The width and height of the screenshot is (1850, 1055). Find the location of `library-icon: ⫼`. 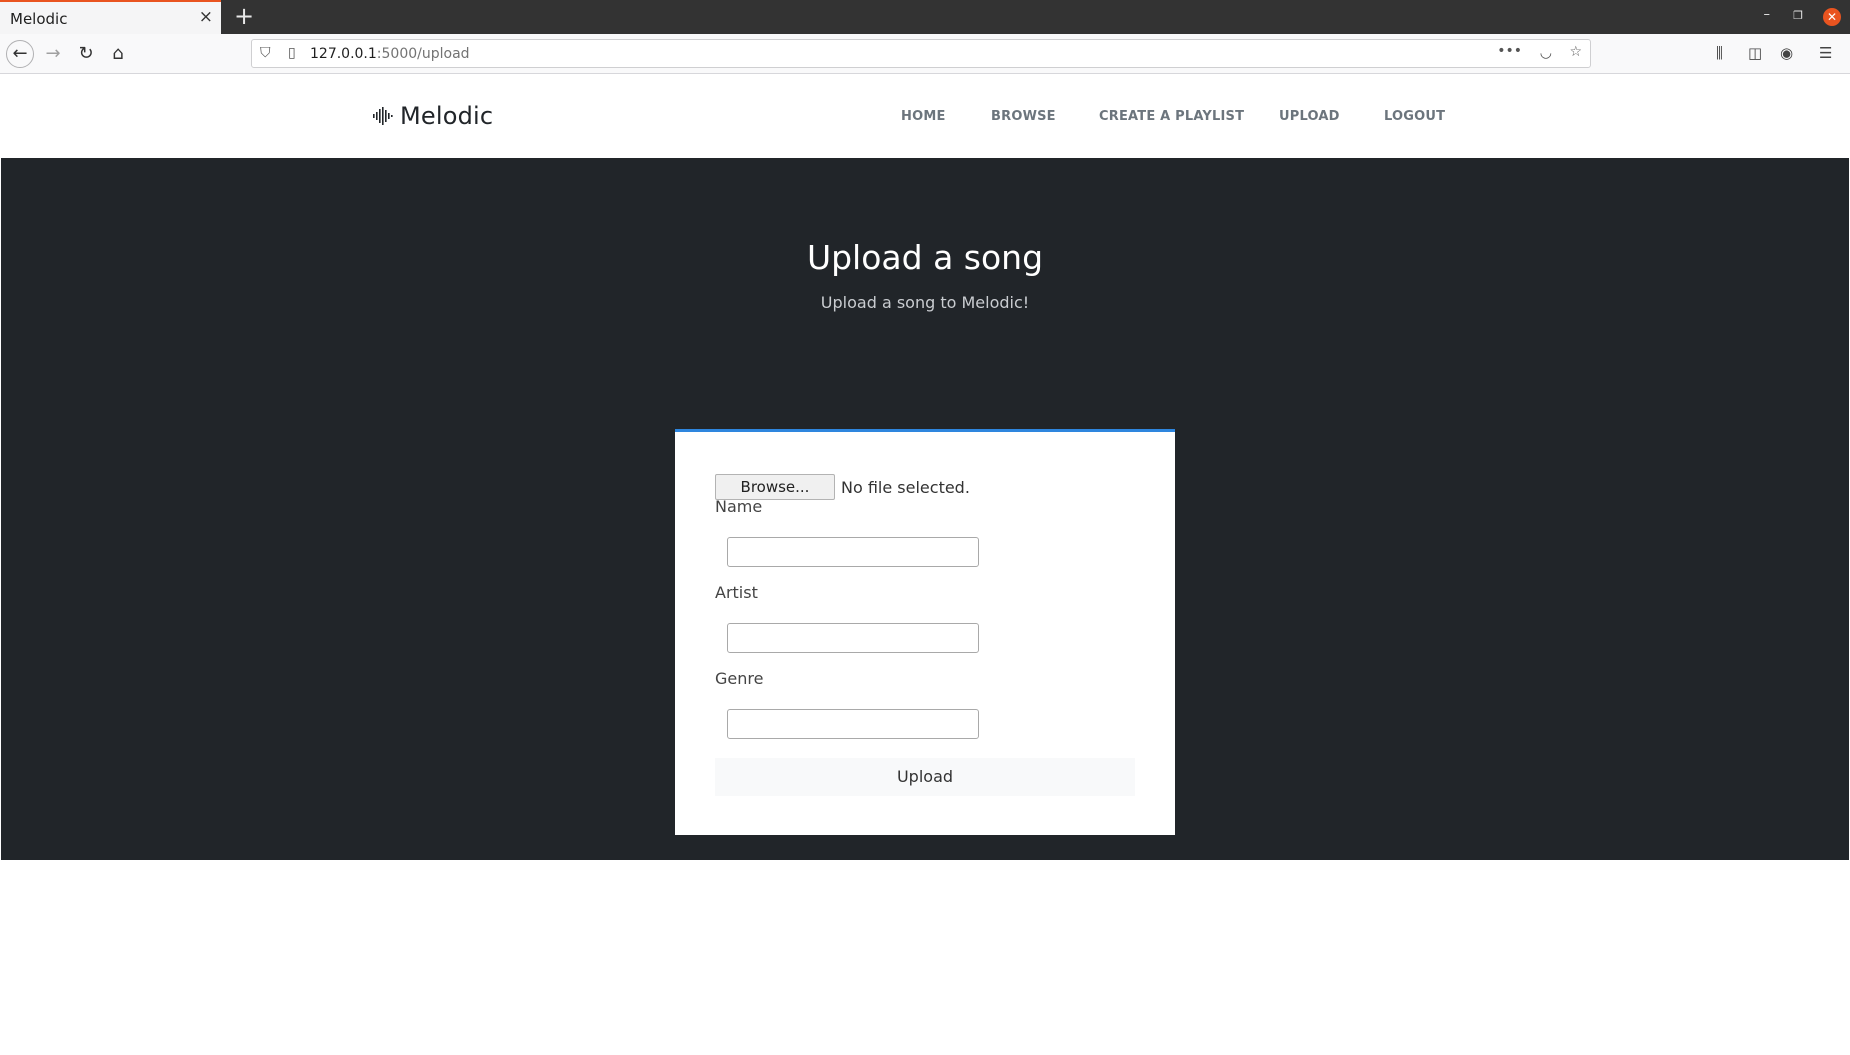

library-icon: ⫼ is located at coordinates (1719, 53).